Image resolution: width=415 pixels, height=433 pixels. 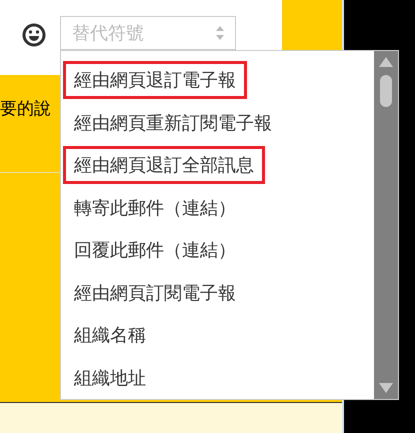 I want to click on scrollbar, so click(x=386, y=225).